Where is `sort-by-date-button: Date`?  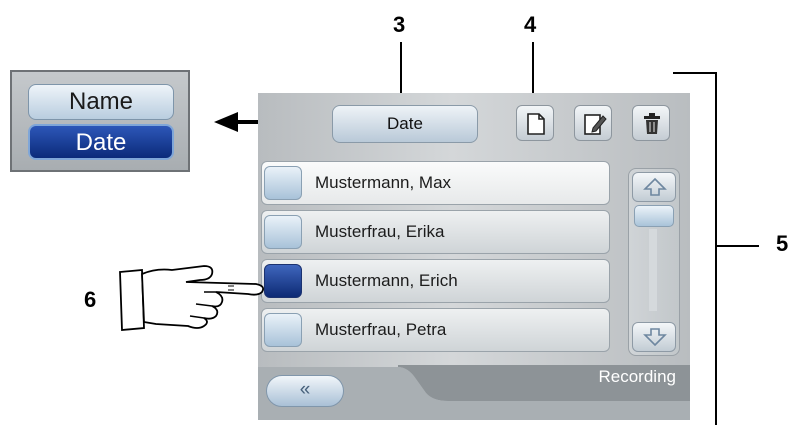
sort-by-date-button: Date is located at coordinates (101, 142).